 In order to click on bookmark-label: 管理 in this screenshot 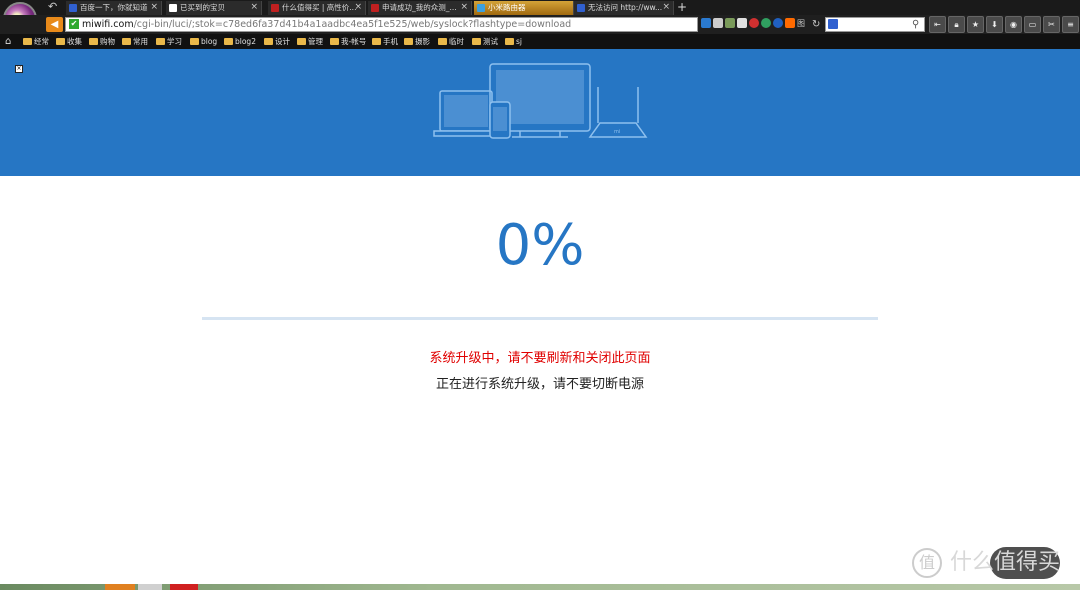, I will do `click(315, 41)`.